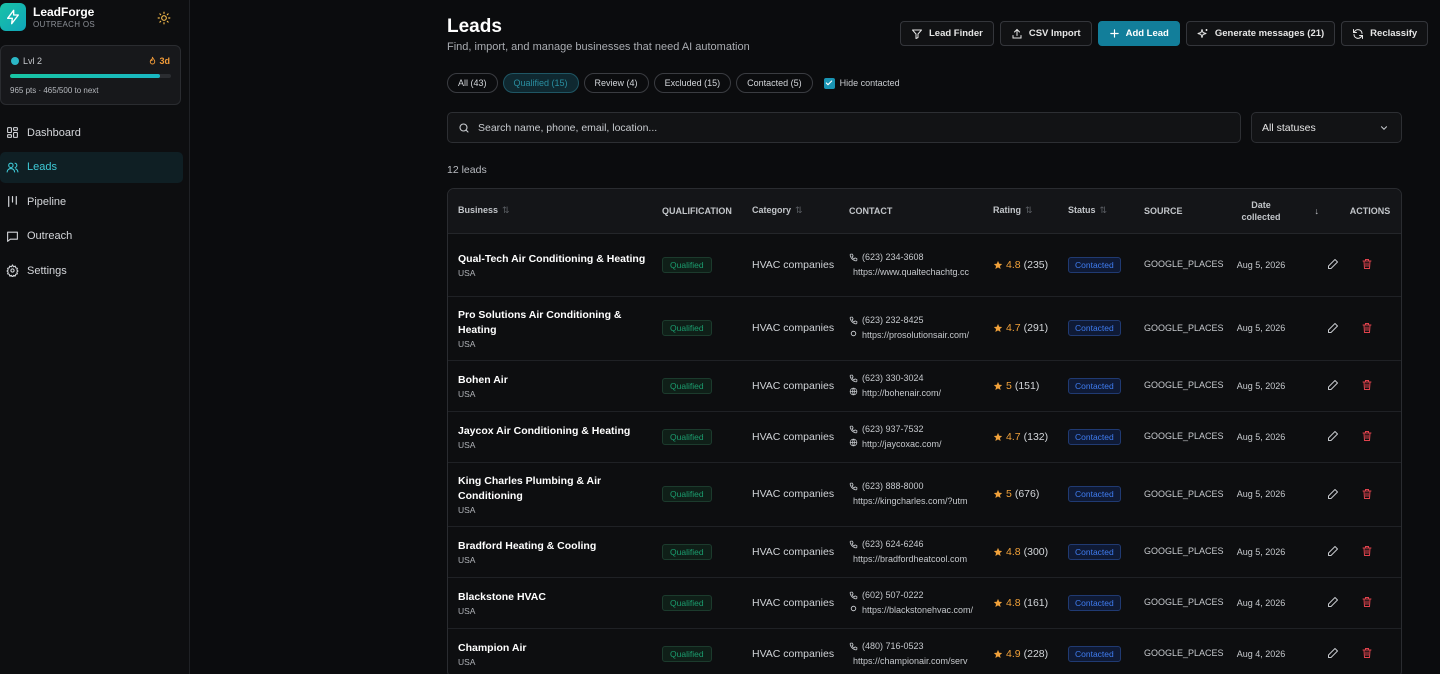  What do you see at coordinates (1326, 127) in the screenshot?
I see `status-filter-select: All statuses` at bounding box center [1326, 127].